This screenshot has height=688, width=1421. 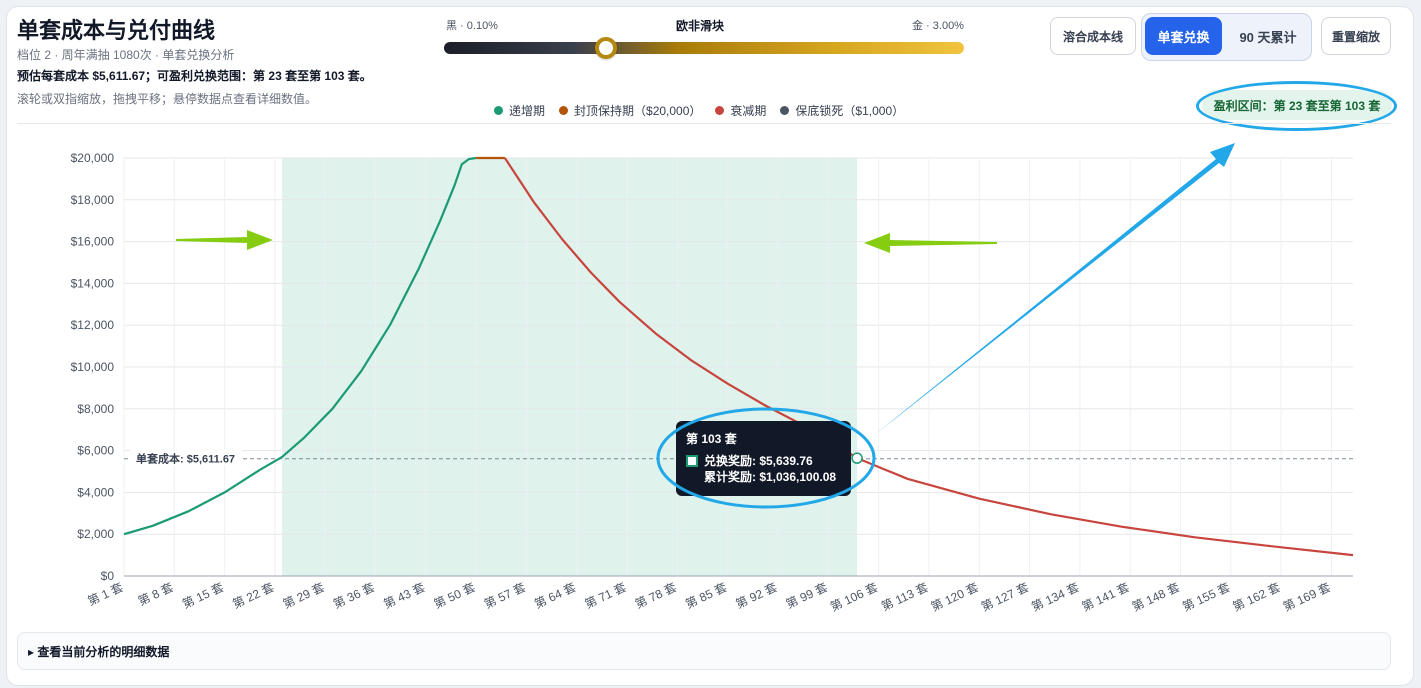 What do you see at coordinates (108, 576) in the screenshot?
I see `y-tick-label: $0` at bounding box center [108, 576].